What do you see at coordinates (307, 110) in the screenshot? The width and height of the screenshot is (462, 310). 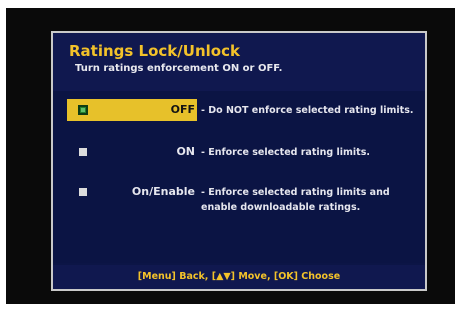 I see `option-off-description: - Do NOT enforce selected rating limits.` at bounding box center [307, 110].